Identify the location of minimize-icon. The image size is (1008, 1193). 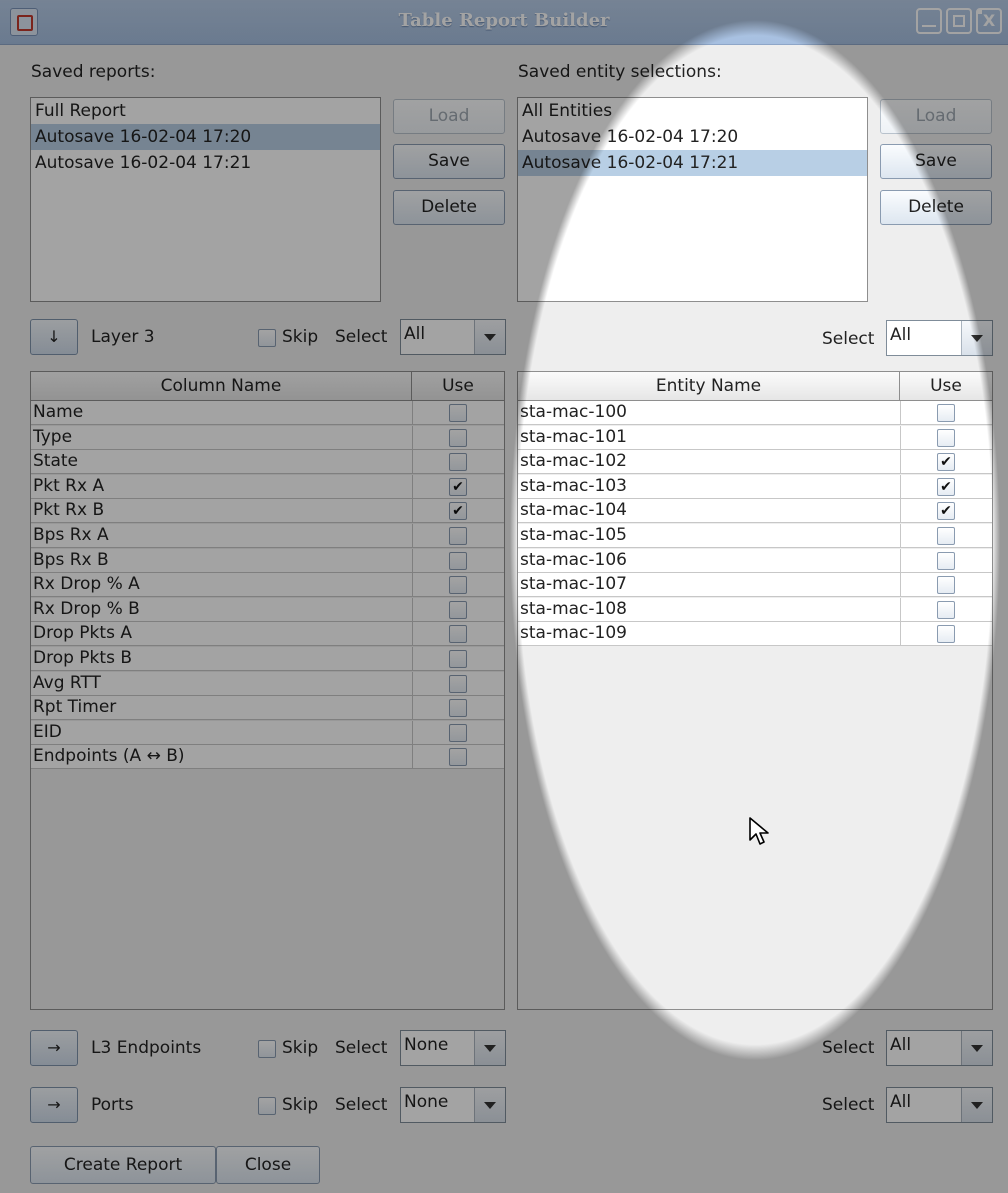
(929, 21).